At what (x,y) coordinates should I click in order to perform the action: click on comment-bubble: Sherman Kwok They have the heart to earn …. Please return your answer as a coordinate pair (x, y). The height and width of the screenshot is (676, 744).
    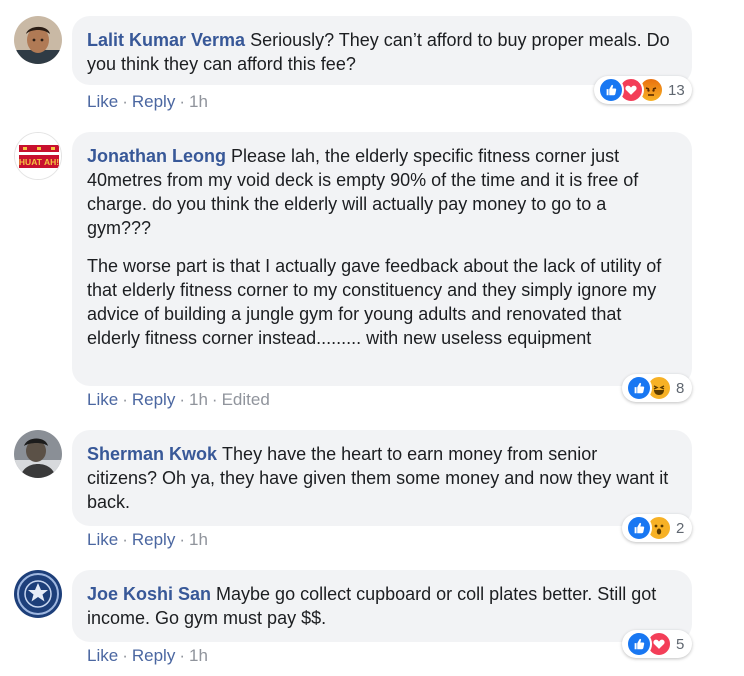
    Looking at the image, I should click on (382, 478).